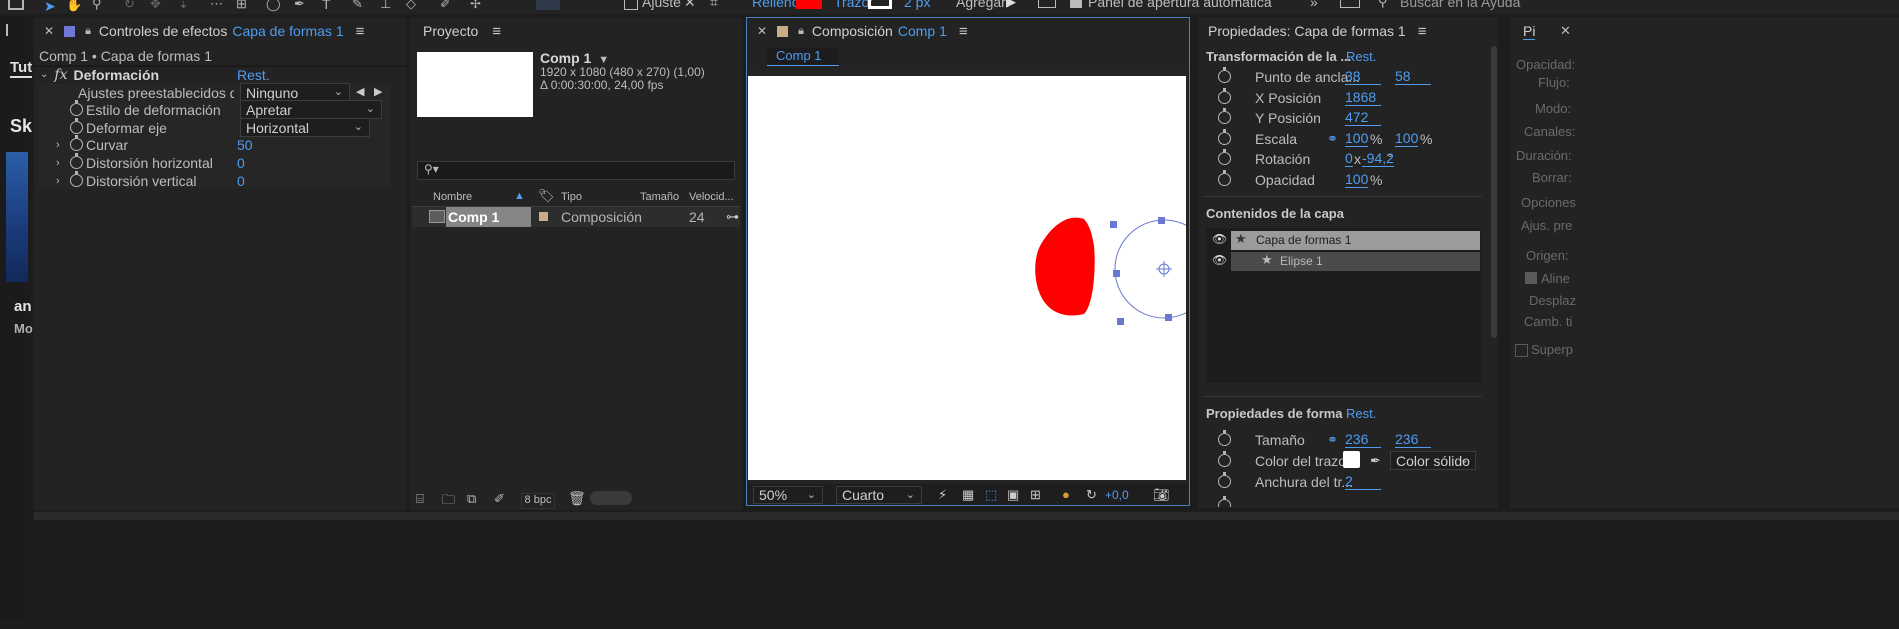  What do you see at coordinates (1150, 269) in the screenshot?
I see `ellipse-path` at bounding box center [1150, 269].